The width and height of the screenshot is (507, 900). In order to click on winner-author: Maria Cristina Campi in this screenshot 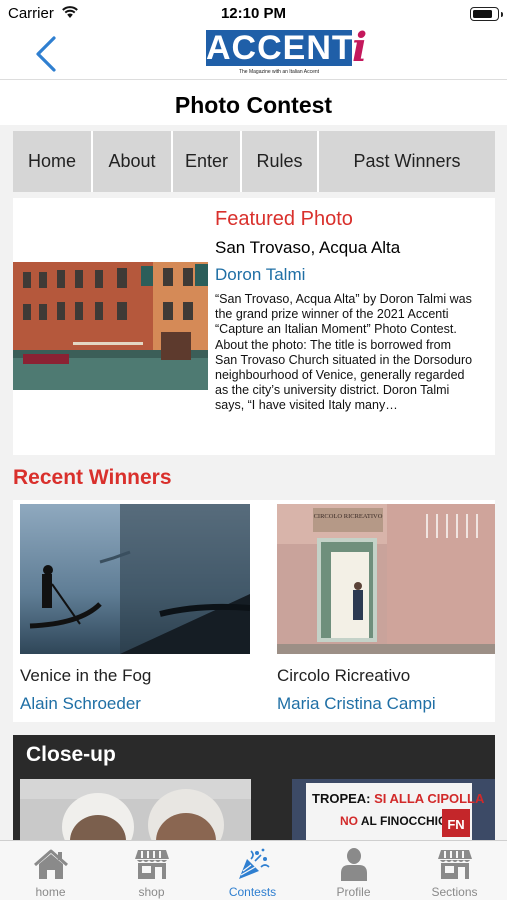, I will do `click(356, 704)`.